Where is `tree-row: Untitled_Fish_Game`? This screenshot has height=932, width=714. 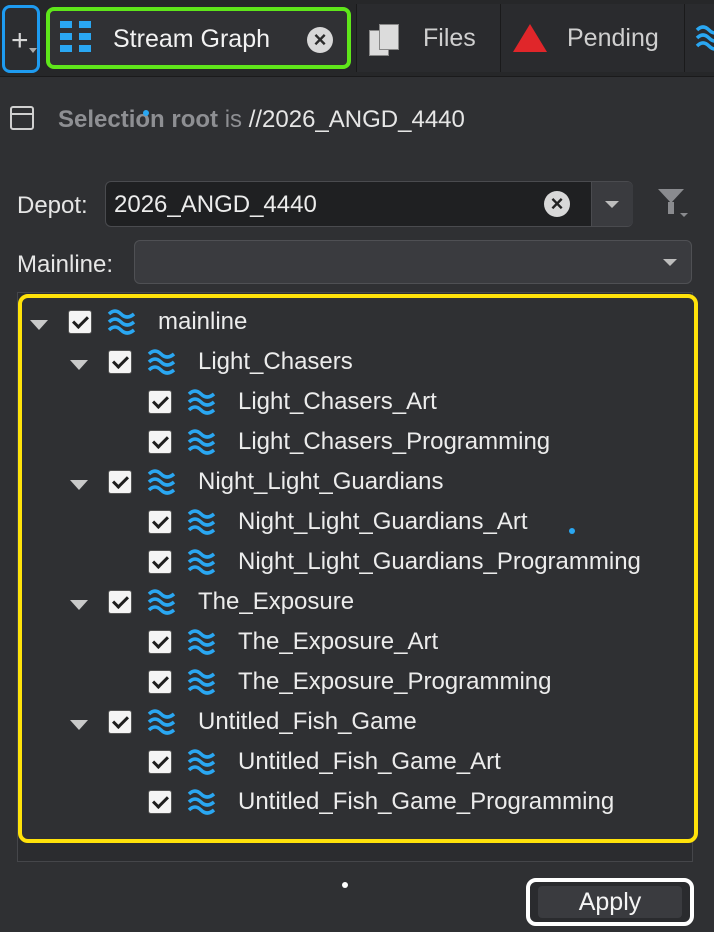 tree-row: Untitled_Fish_Game is located at coordinates (352, 724).